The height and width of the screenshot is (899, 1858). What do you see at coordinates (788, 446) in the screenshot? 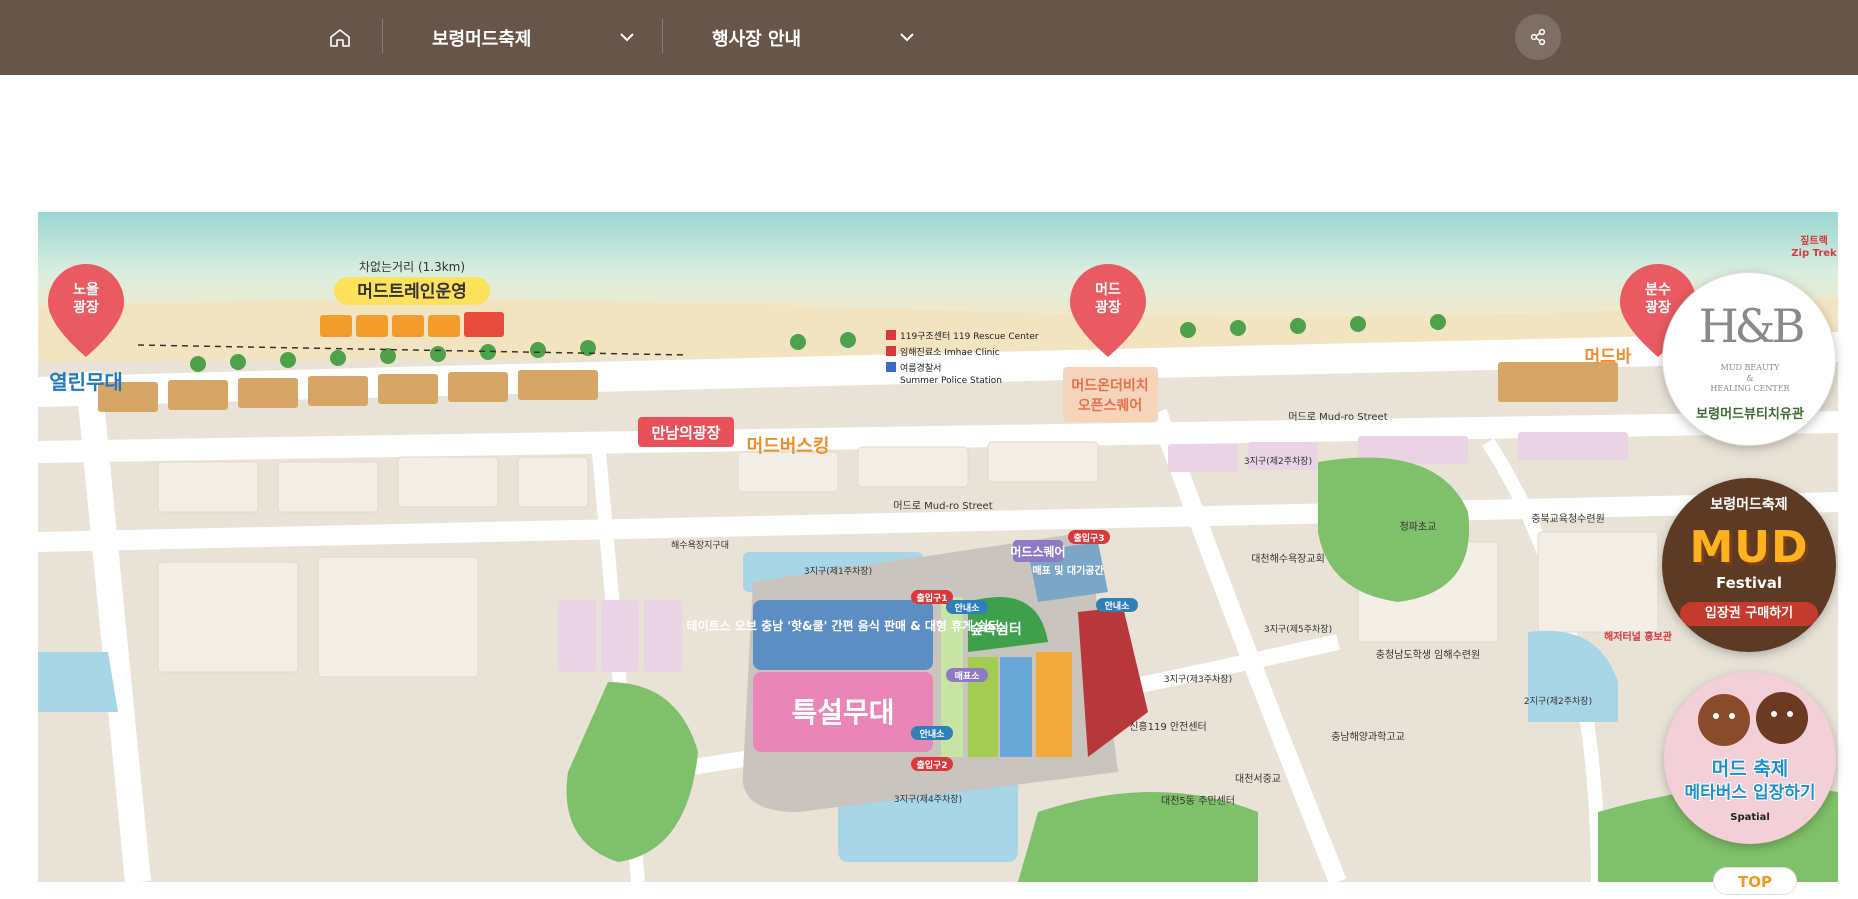
I see `mudbusking-label: 머드버스킹` at bounding box center [788, 446].